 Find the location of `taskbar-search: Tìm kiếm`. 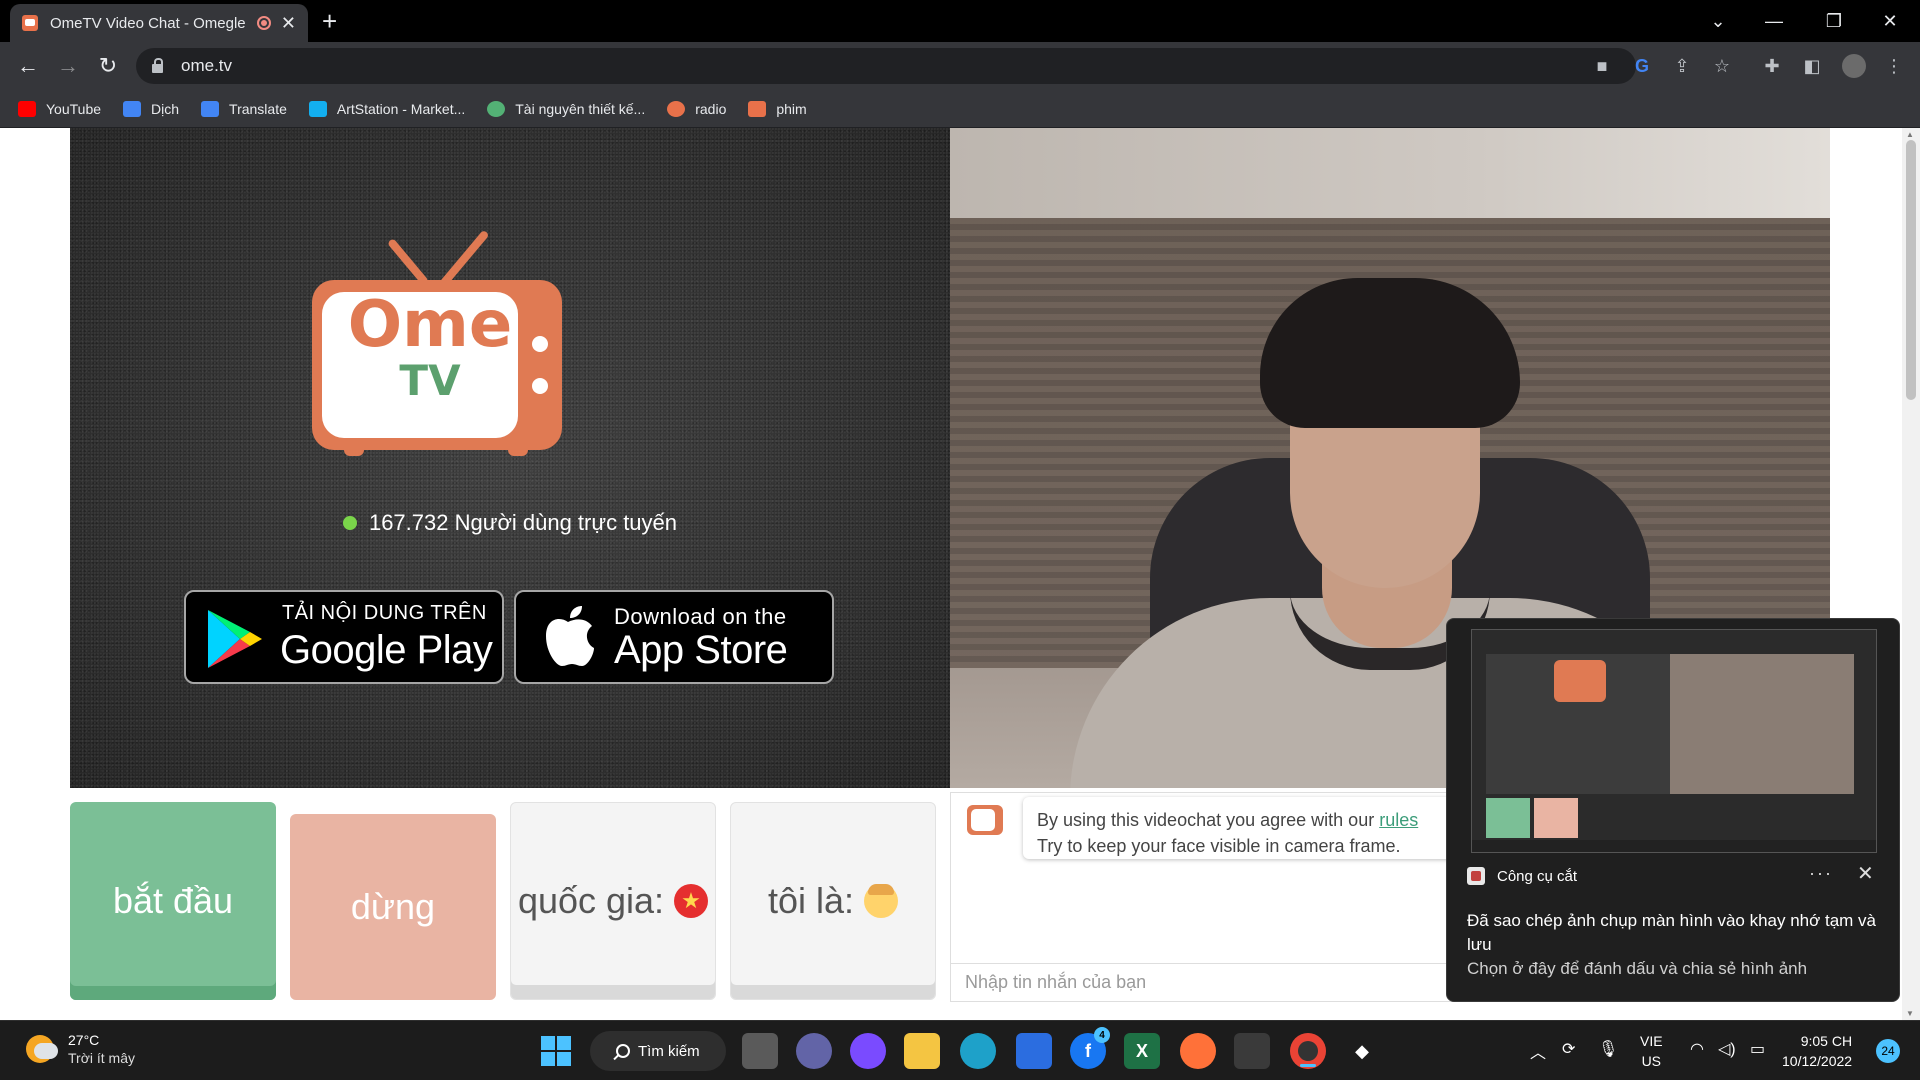

taskbar-search: Tìm kiếm is located at coordinates (658, 1051).